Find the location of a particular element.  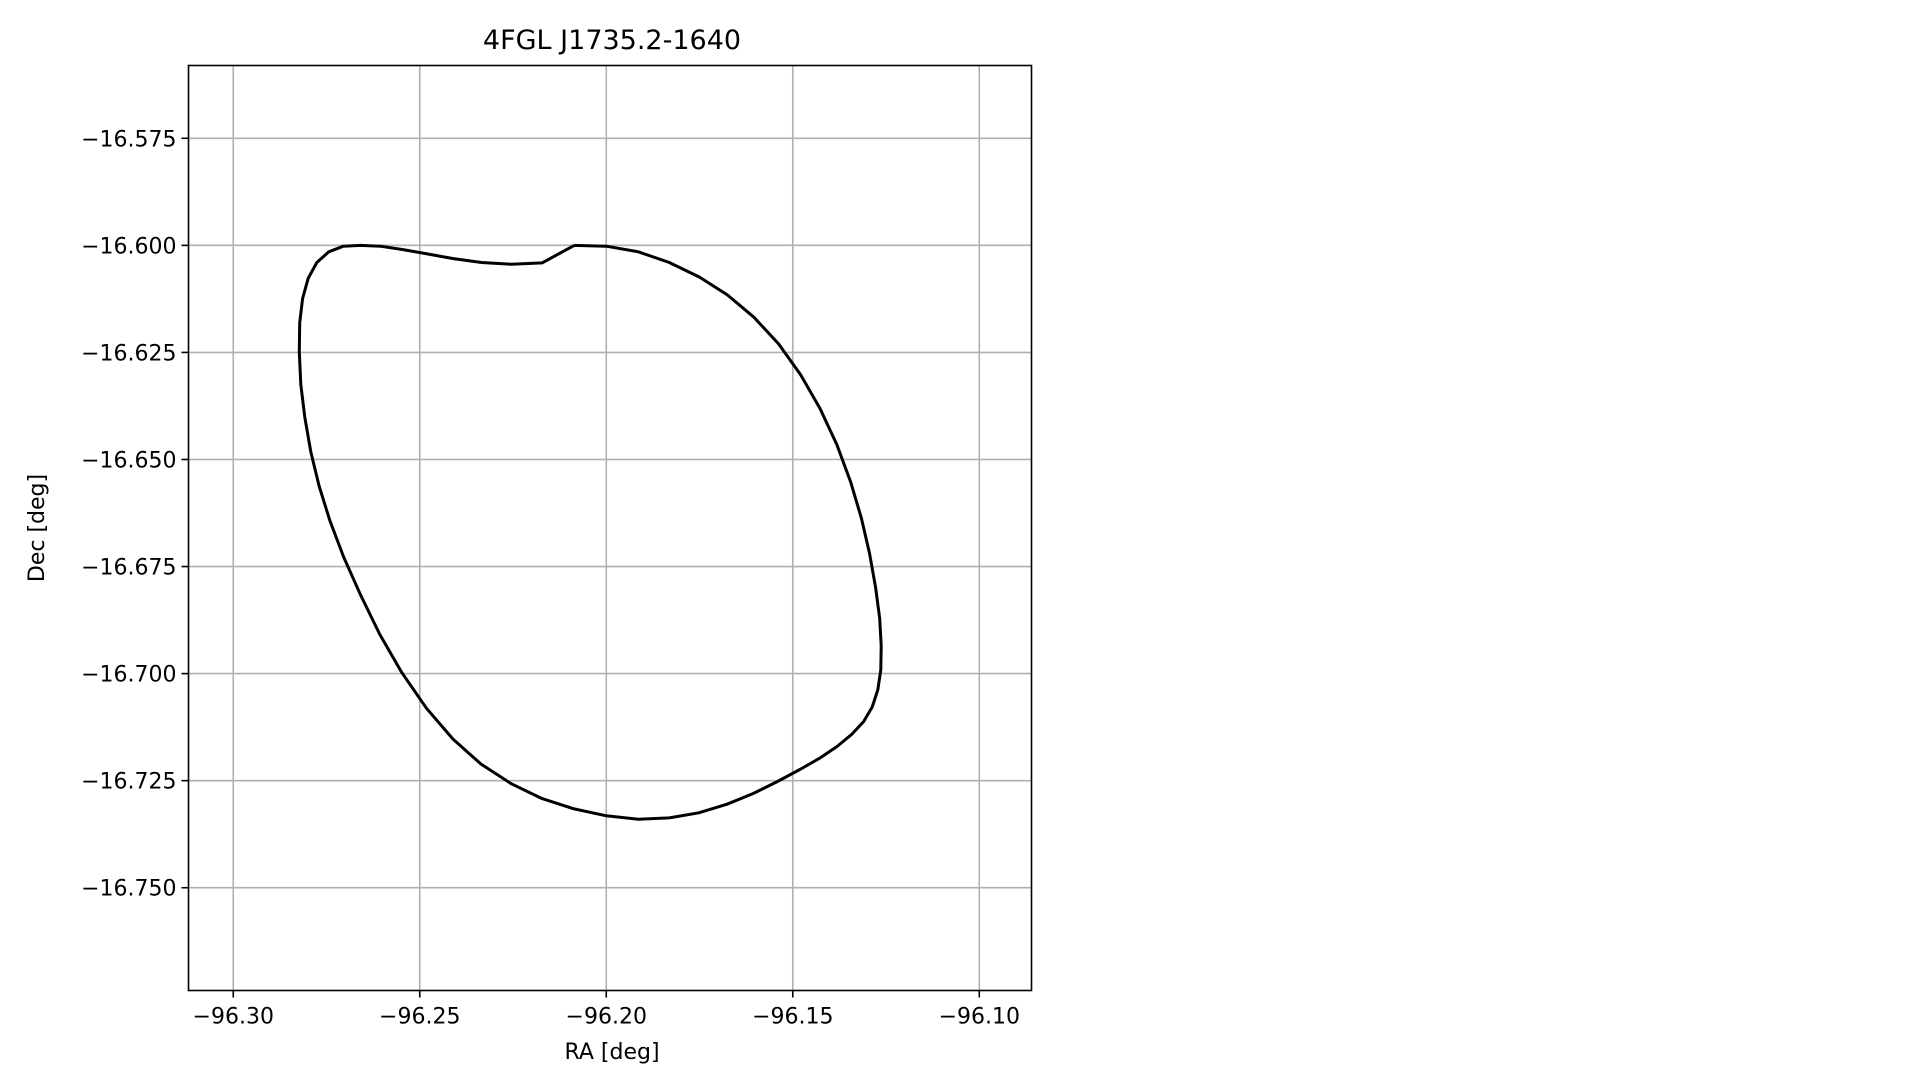

x-tick-label: −96.25 is located at coordinates (419, 1017).